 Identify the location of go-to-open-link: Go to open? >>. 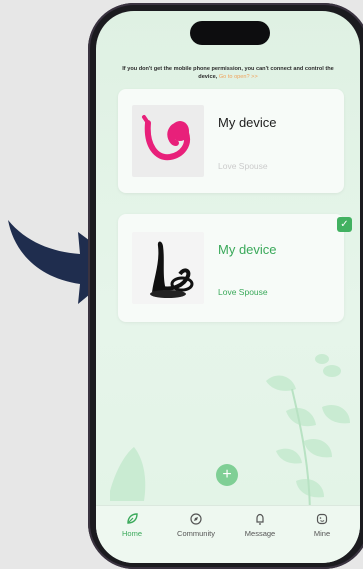
(238, 77).